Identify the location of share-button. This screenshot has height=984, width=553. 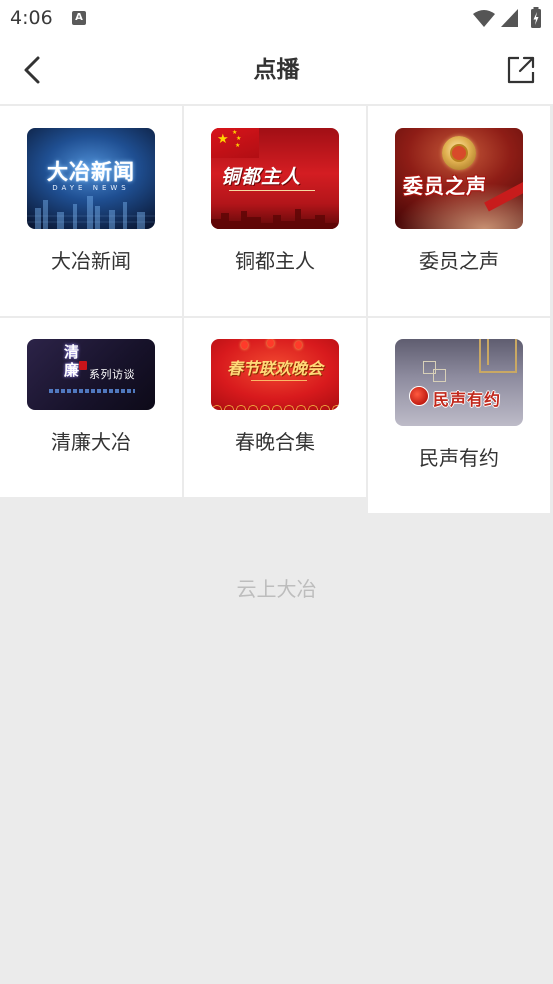
(521, 70).